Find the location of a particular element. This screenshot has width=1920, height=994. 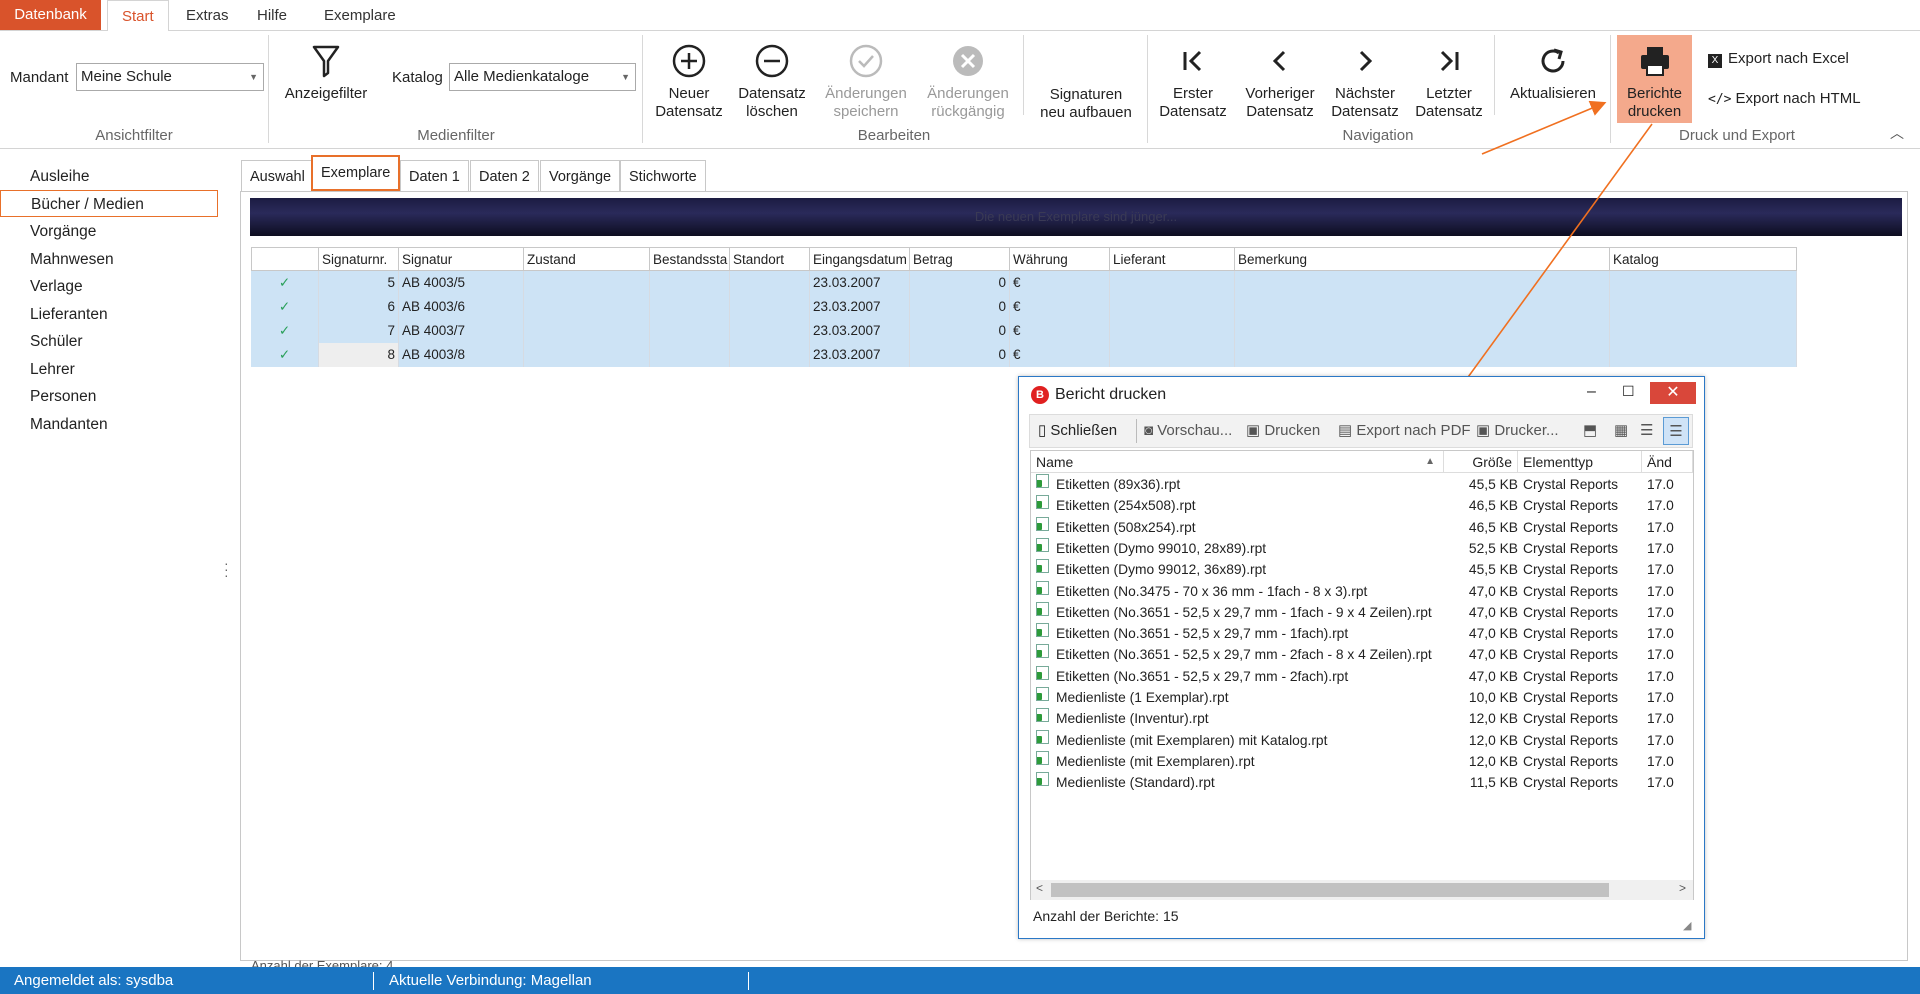

export-html-button: </> Export nach HTML is located at coordinates (1784, 99).